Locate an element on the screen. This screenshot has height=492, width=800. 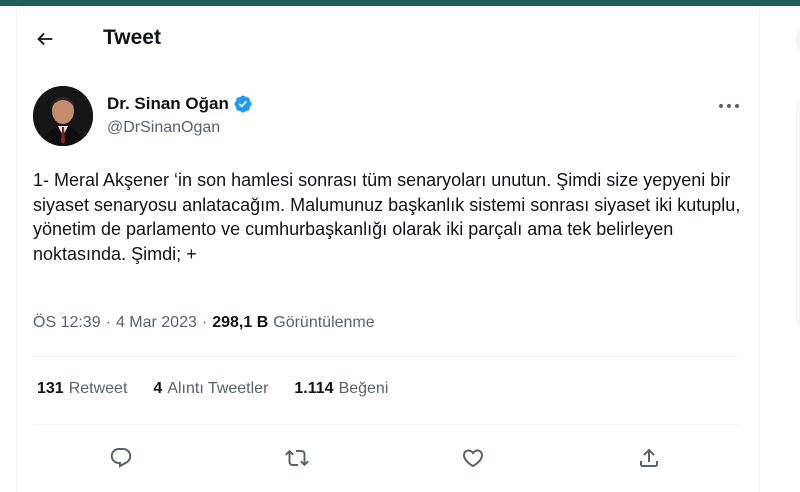
handle: @DrSinanOgan is located at coordinates (163, 128).